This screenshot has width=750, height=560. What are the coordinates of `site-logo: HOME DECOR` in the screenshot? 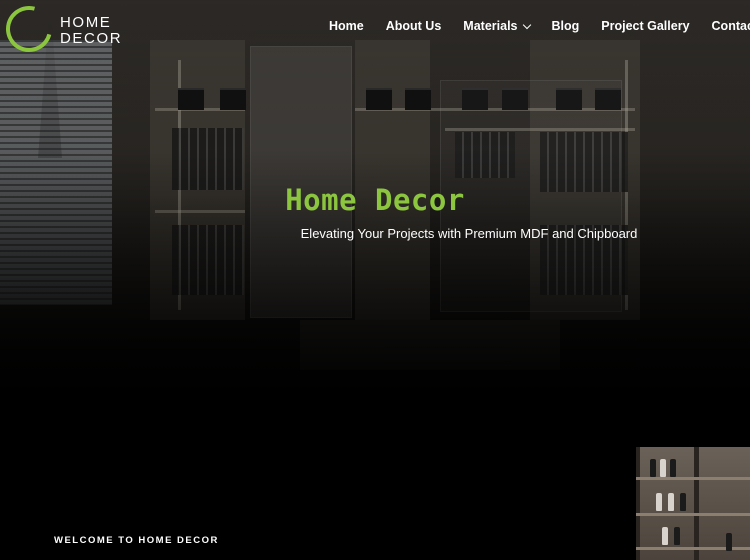 It's located at (63, 30).